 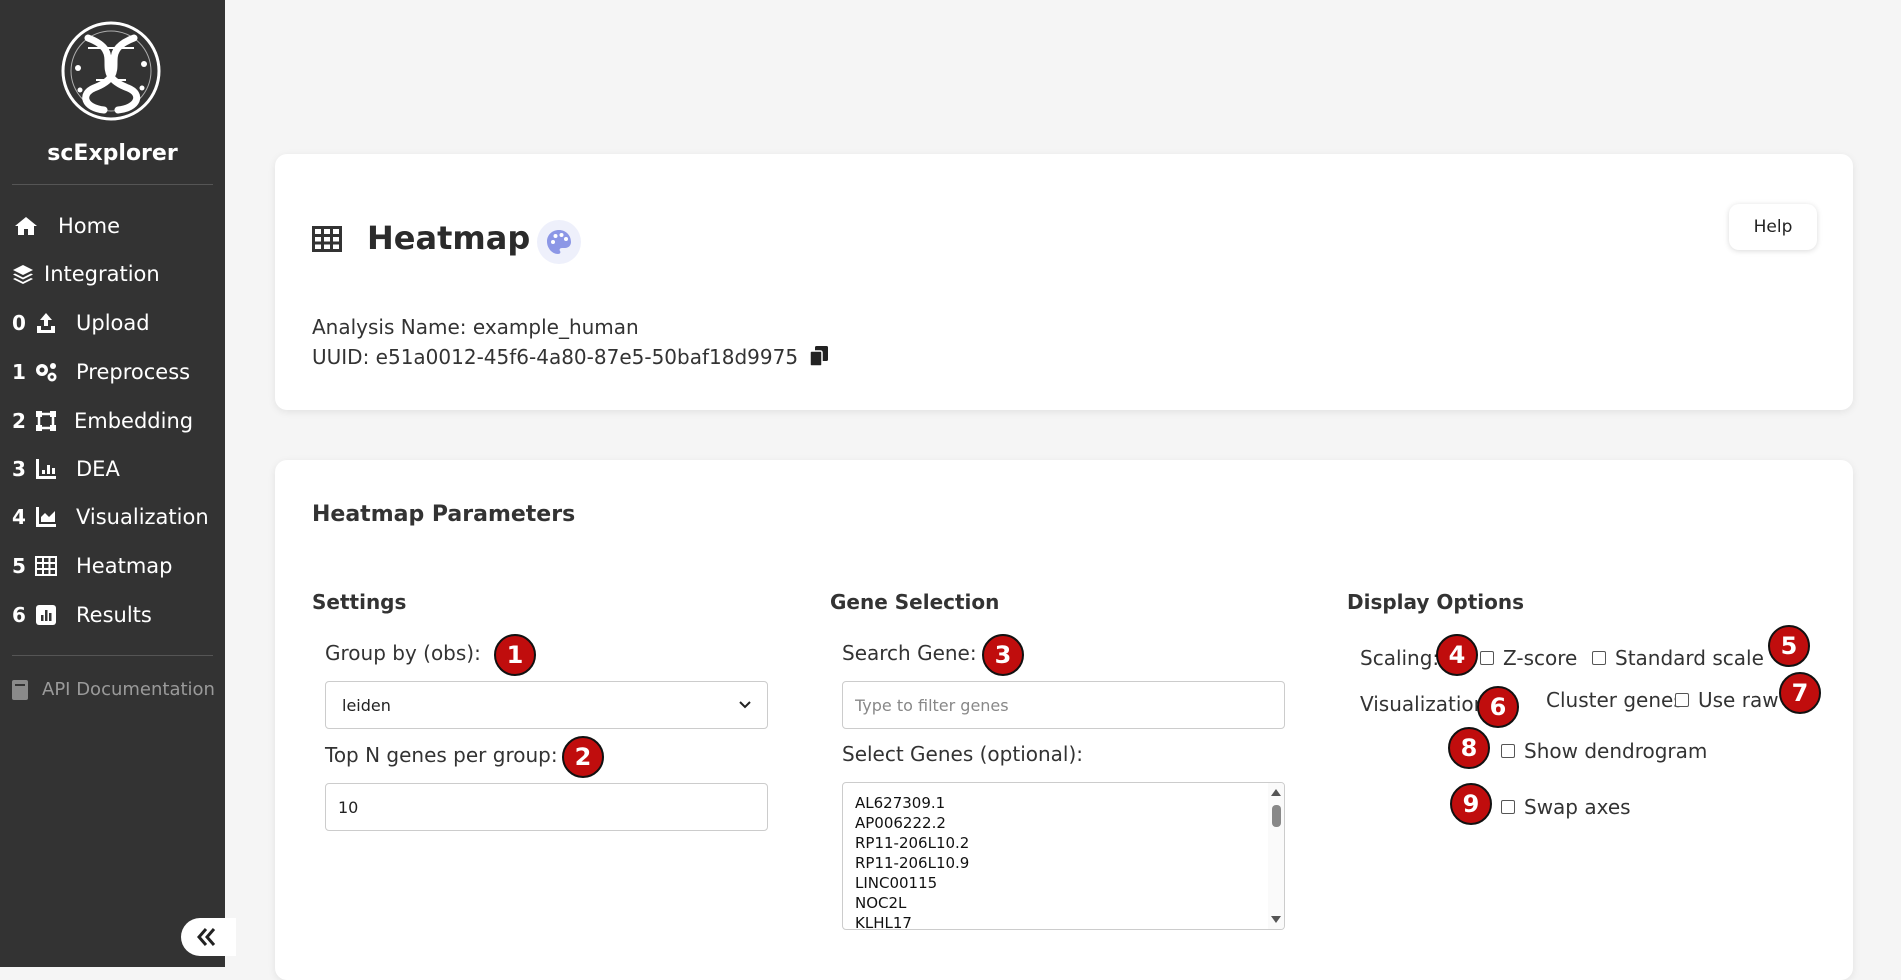 What do you see at coordinates (1789, 646) in the screenshot?
I see `annotation-badge: 5` at bounding box center [1789, 646].